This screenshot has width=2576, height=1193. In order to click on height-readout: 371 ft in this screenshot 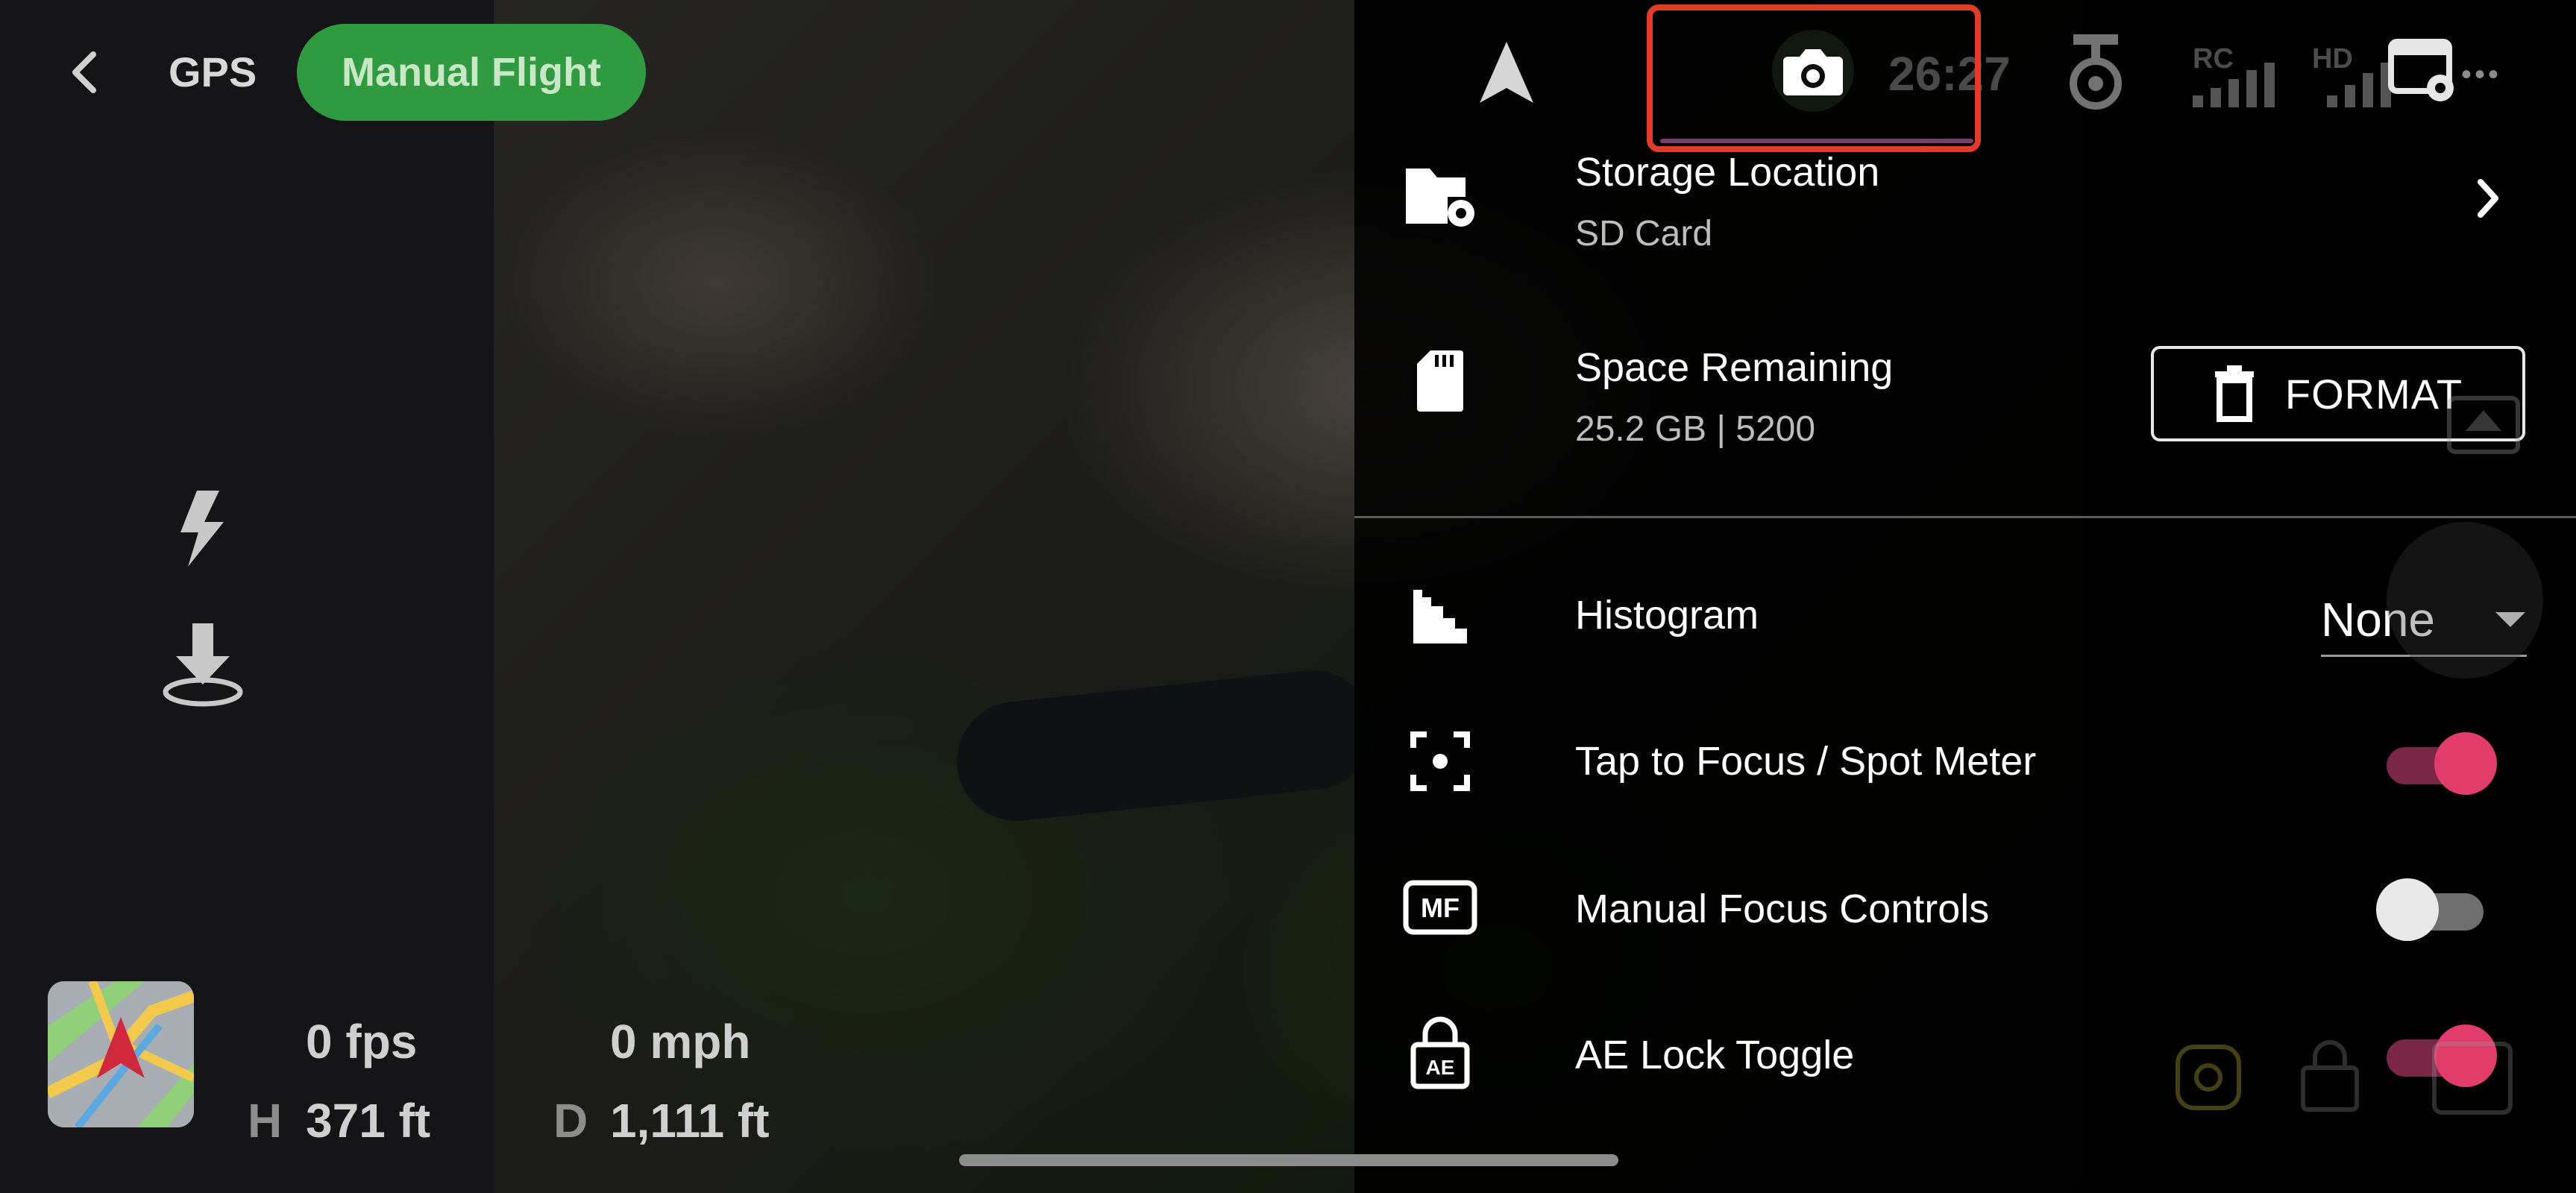, I will do `click(369, 1121)`.